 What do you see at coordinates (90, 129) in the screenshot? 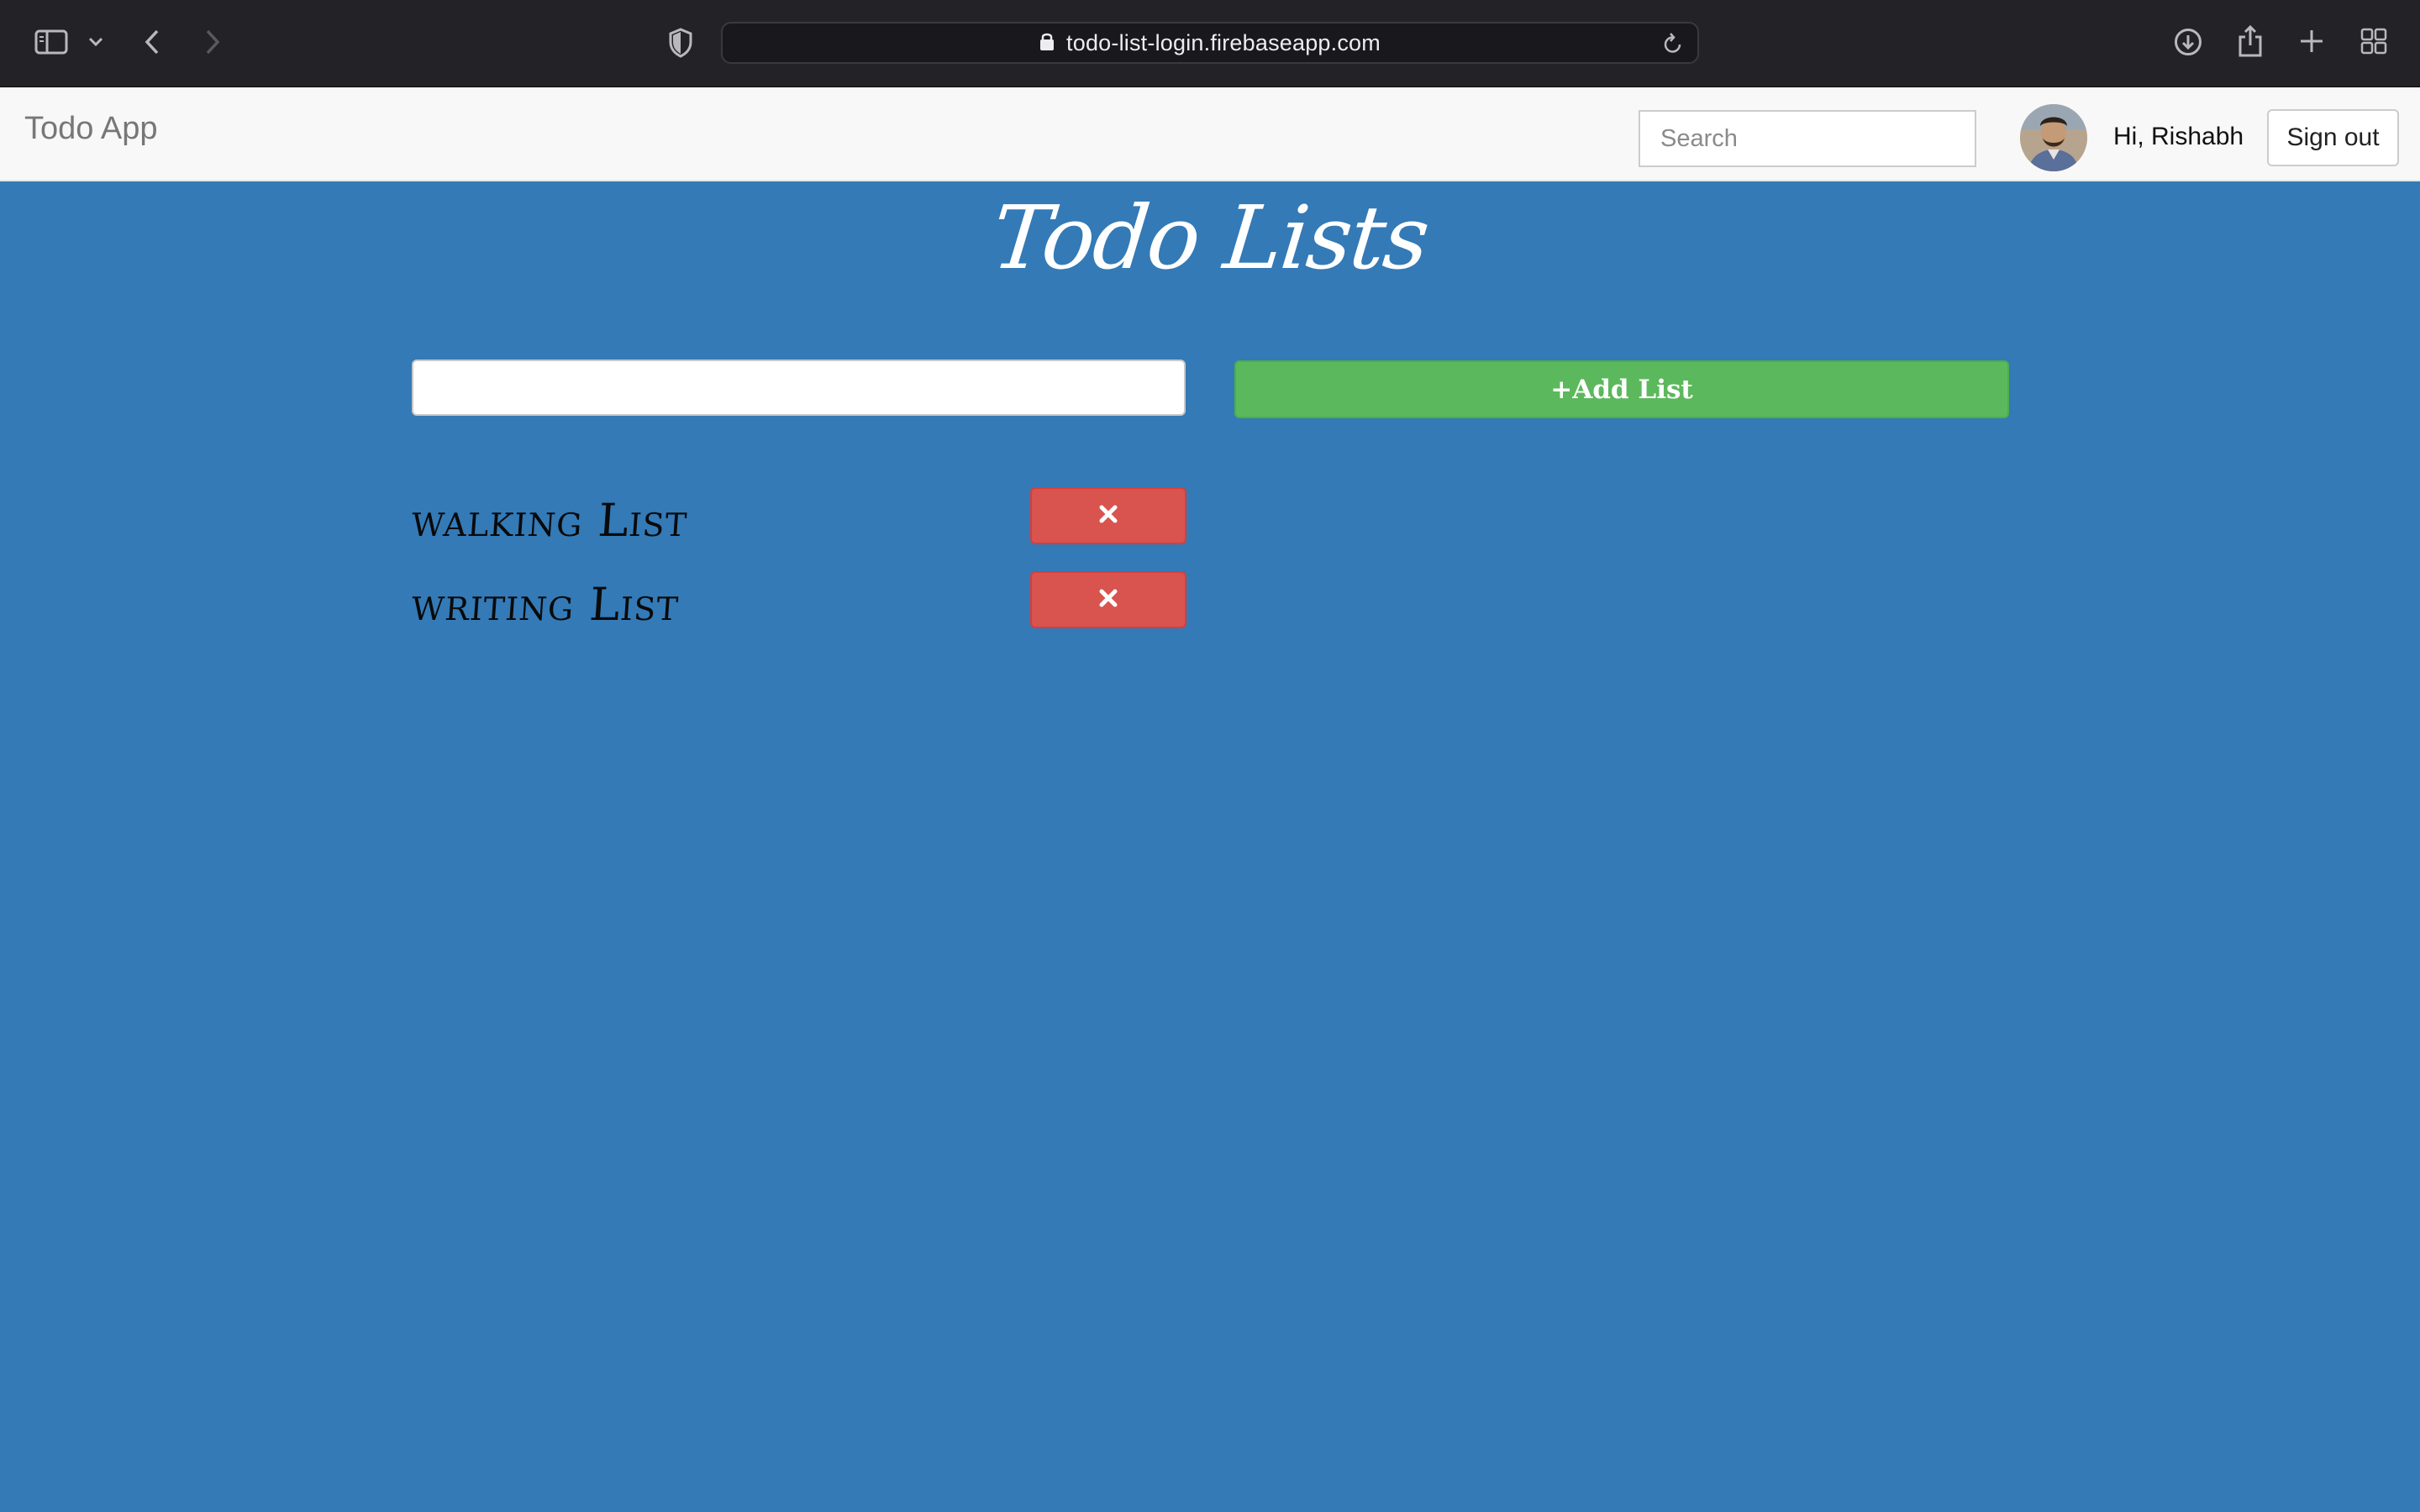
I see `brand-link: Todo App` at bounding box center [90, 129].